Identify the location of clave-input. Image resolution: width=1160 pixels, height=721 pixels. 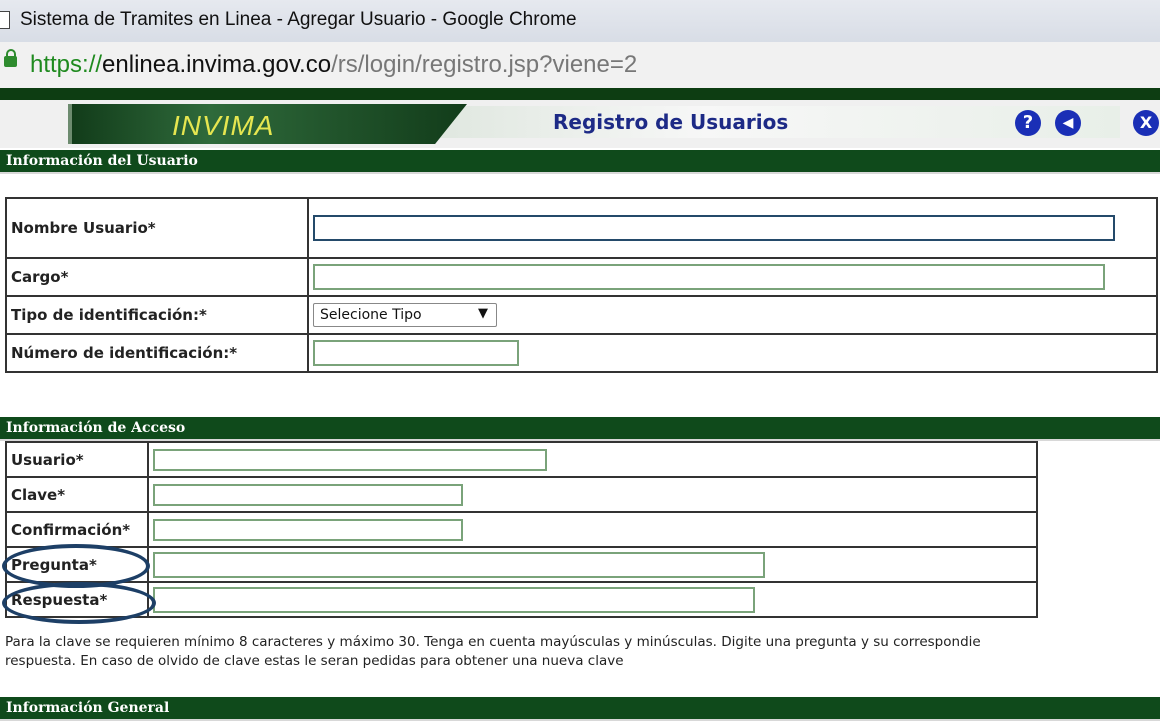
(308, 494).